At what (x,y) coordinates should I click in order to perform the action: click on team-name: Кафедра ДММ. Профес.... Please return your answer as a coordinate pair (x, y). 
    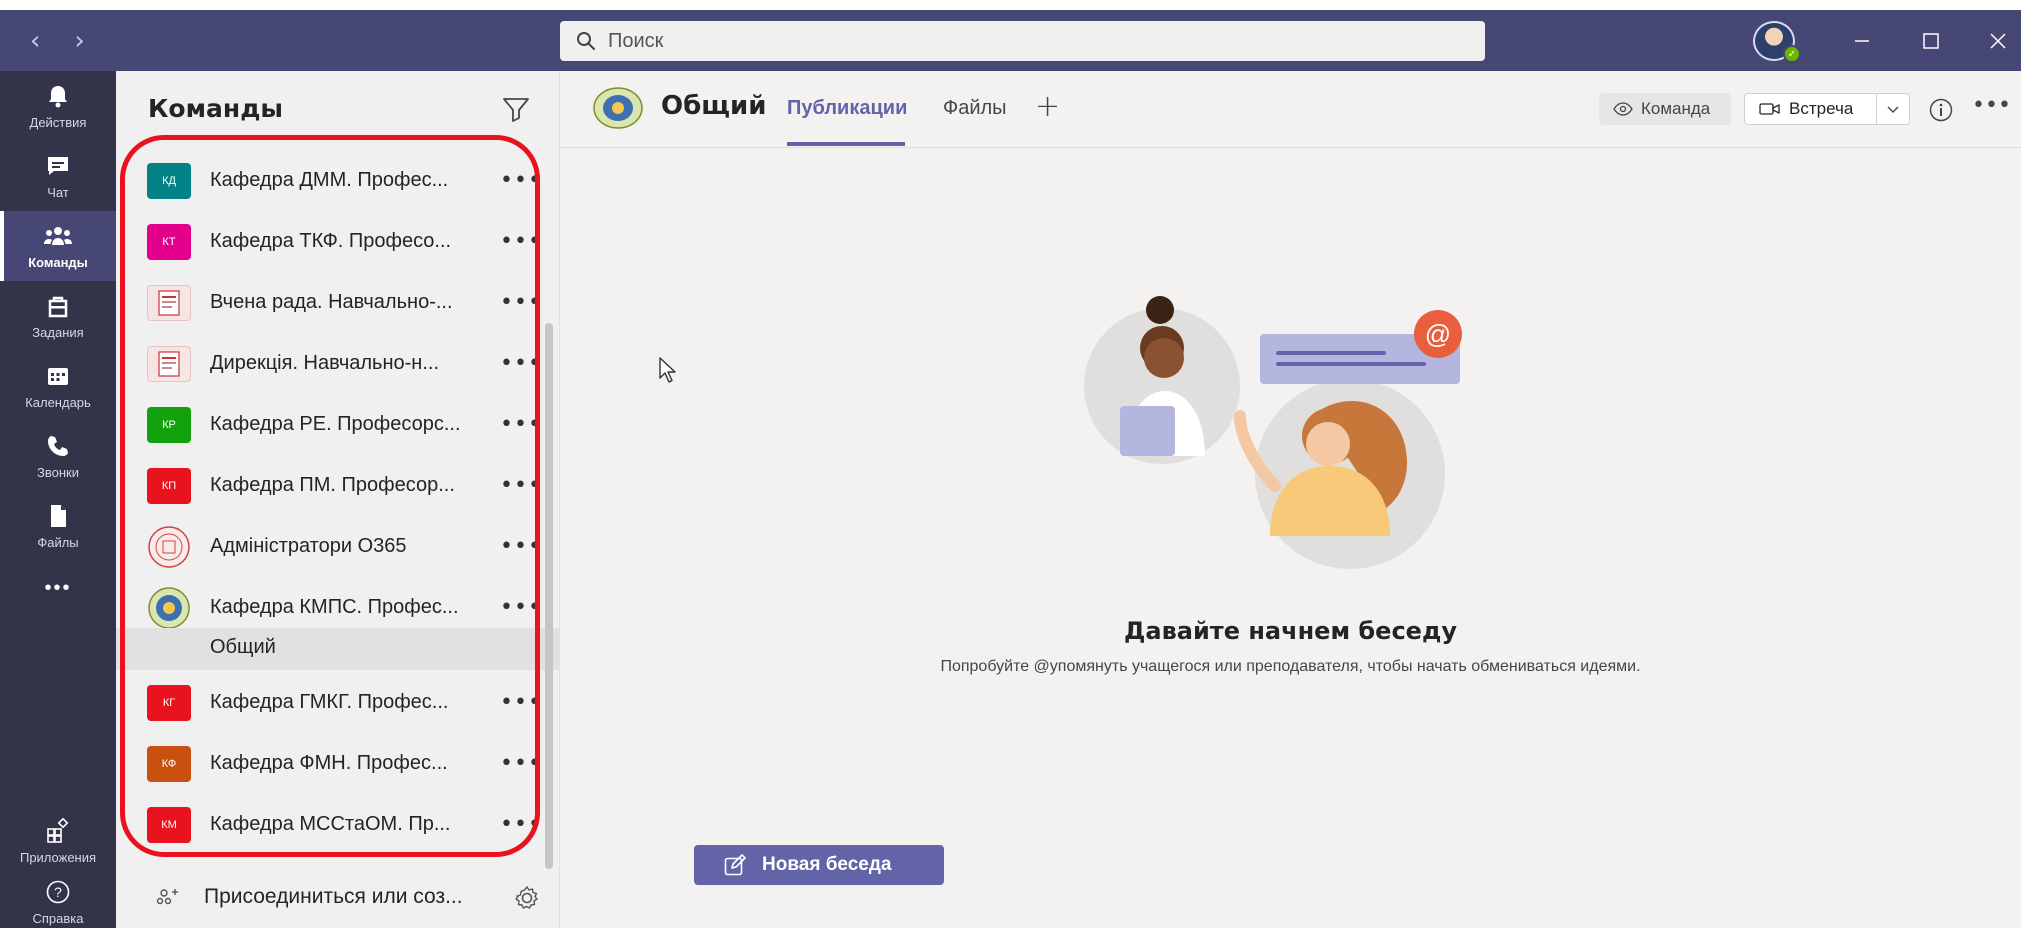
    Looking at the image, I should click on (329, 180).